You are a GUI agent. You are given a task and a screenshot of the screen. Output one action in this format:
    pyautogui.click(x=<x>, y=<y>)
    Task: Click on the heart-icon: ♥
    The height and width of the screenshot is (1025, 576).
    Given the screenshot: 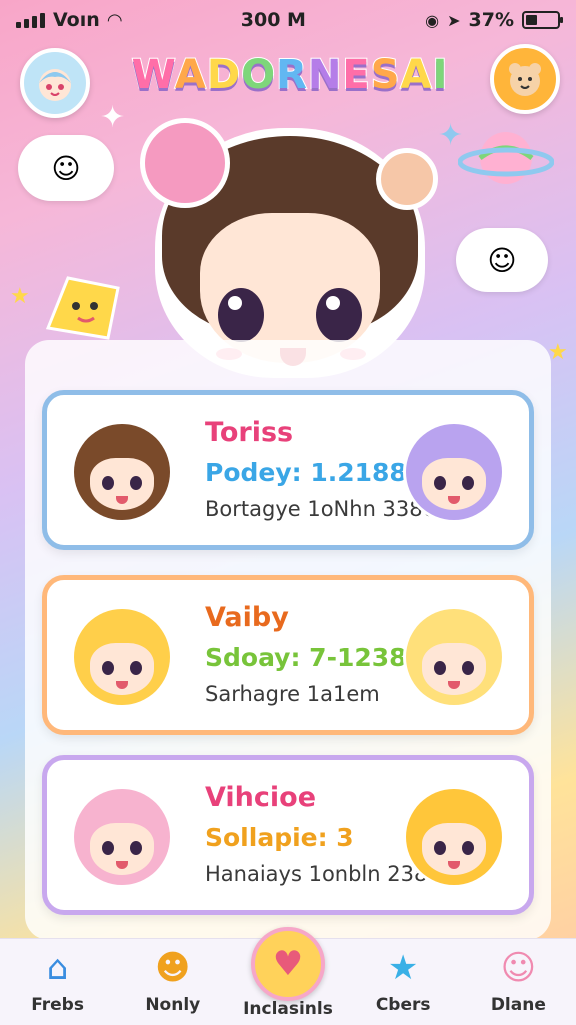 What is the action you would take?
    pyautogui.click(x=287, y=964)
    